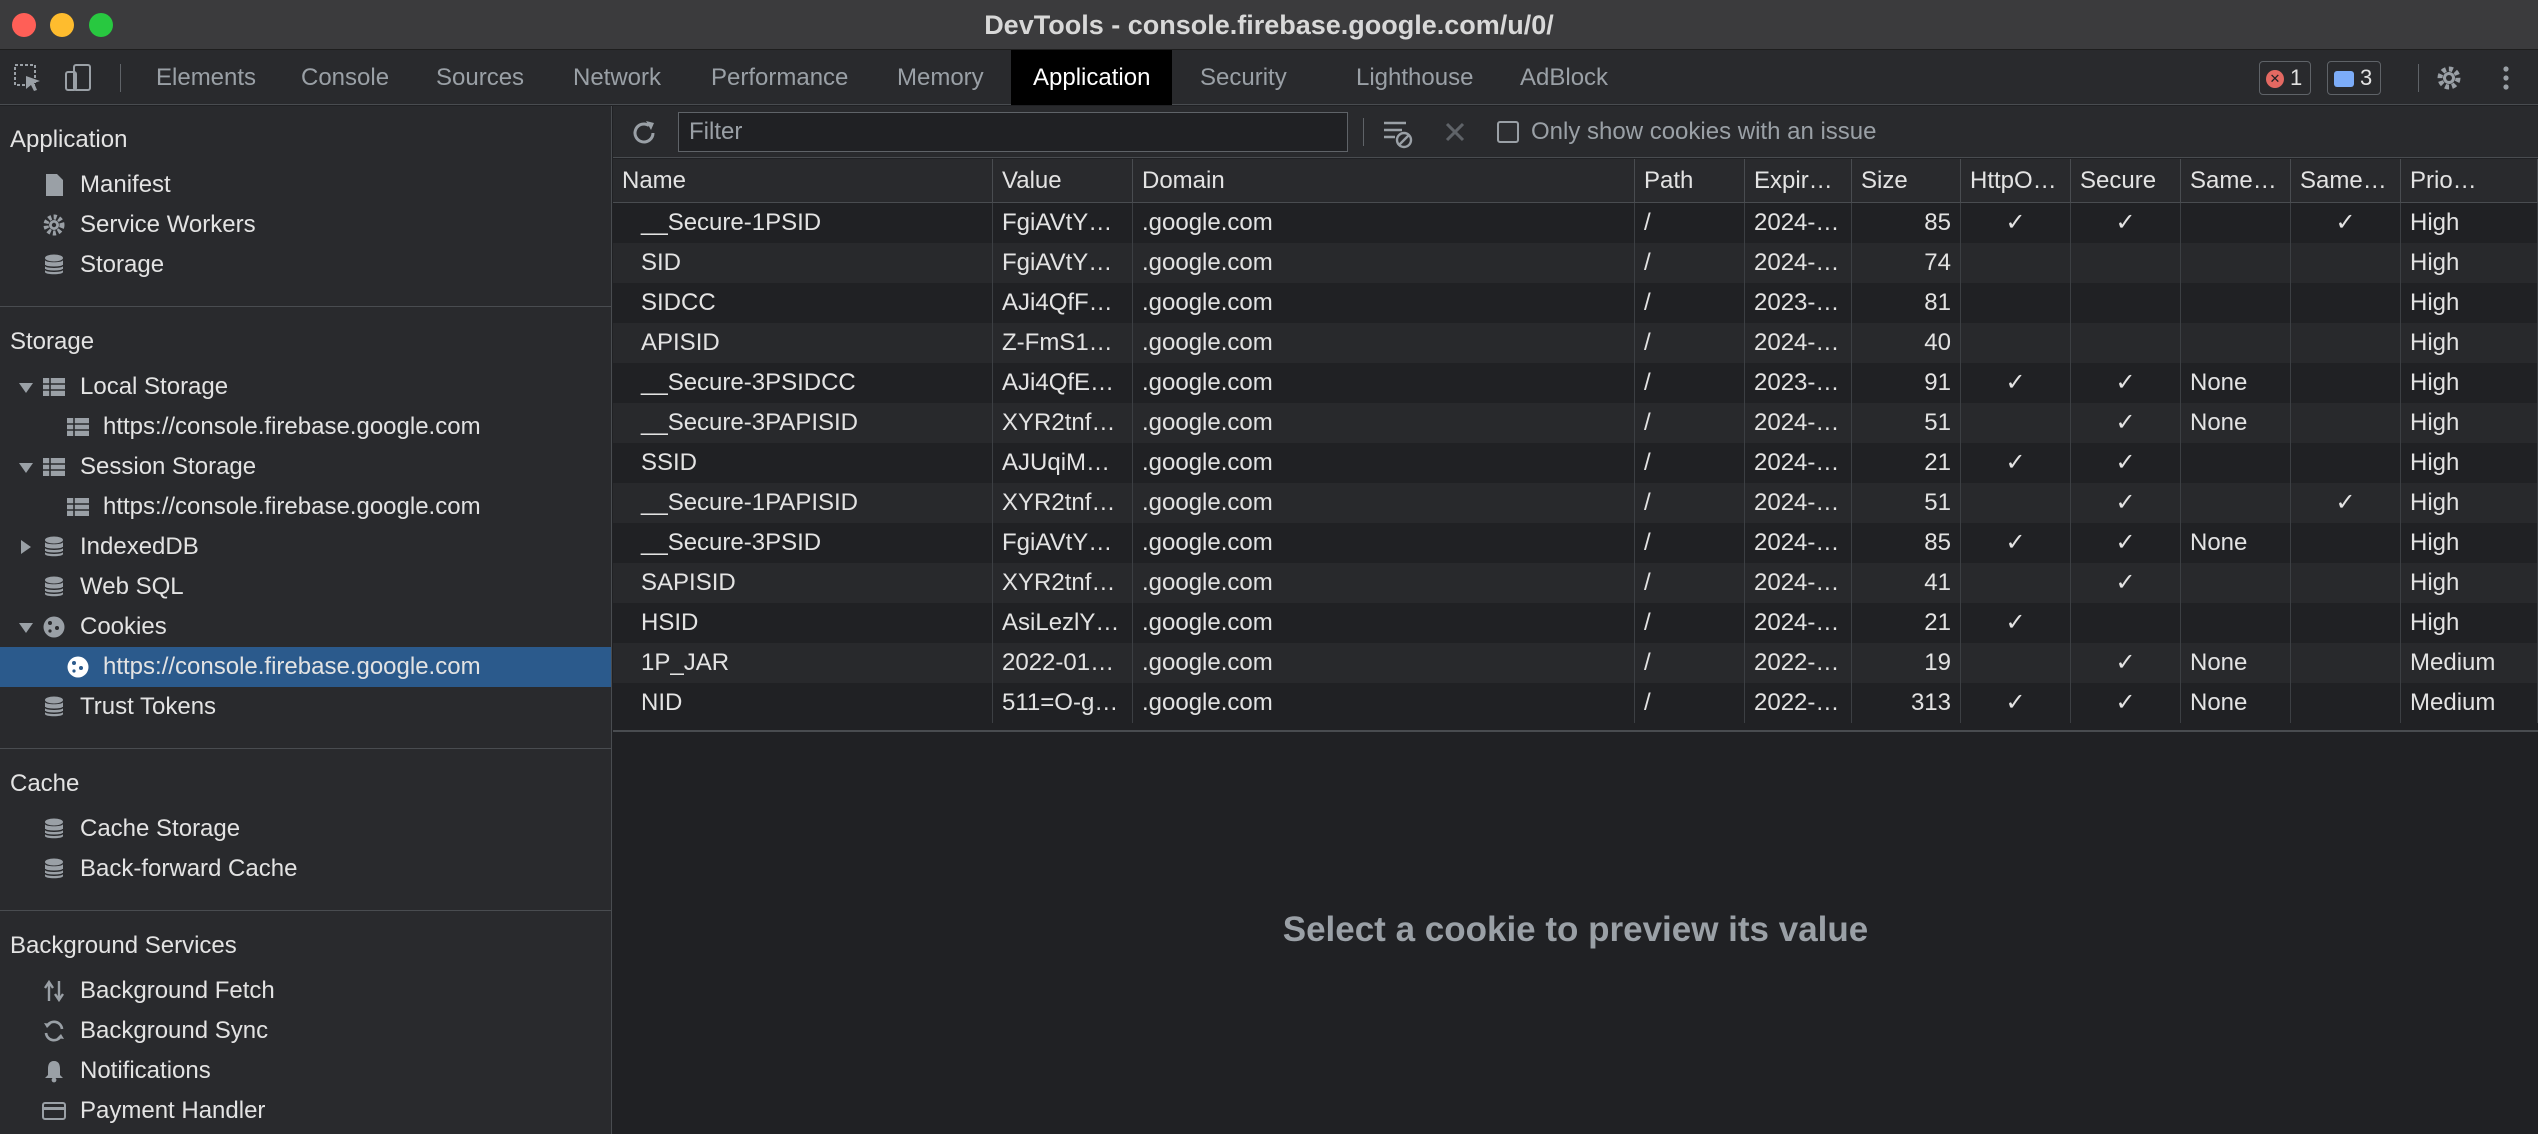 This screenshot has width=2538, height=1134. I want to click on cell-secure, so click(2126, 623).